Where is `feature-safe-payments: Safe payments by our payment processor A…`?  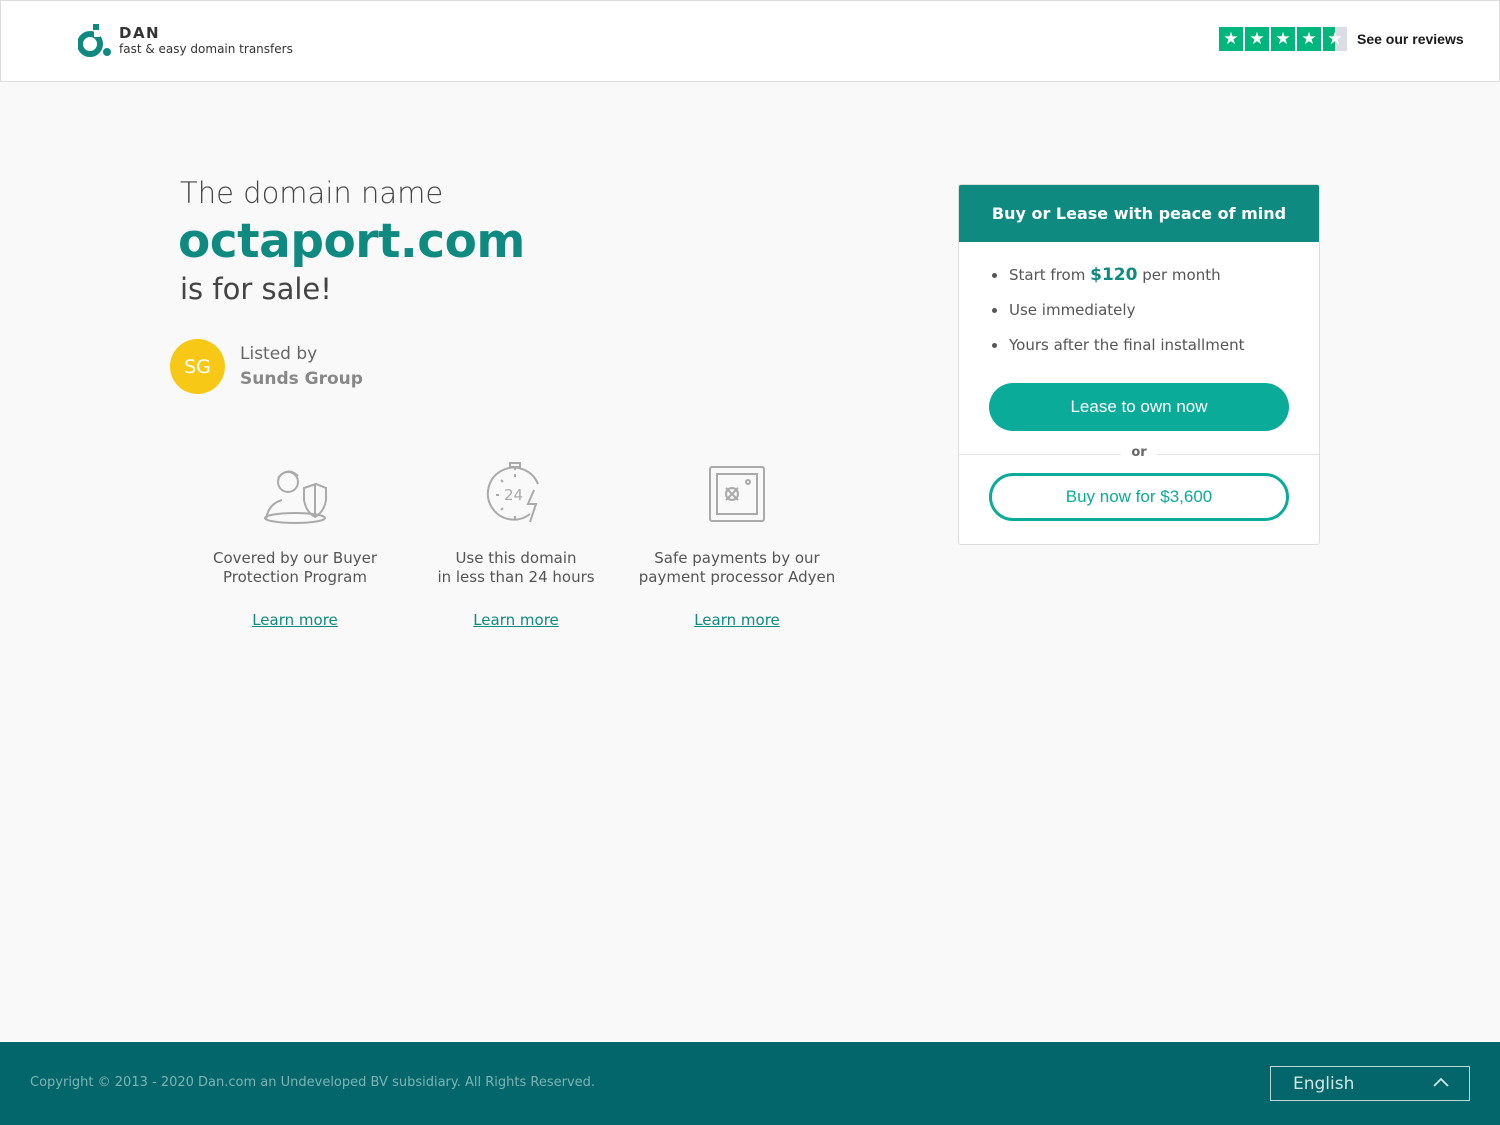 feature-safe-payments: Safe payments by our payment processor A… is located at coordinates (737, 545).